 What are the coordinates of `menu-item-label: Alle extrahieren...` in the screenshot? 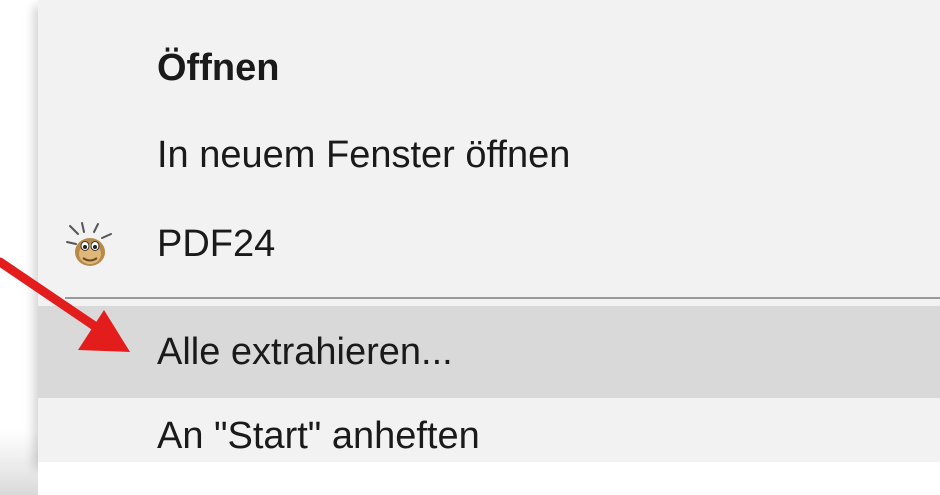 It's located at (305, 352).